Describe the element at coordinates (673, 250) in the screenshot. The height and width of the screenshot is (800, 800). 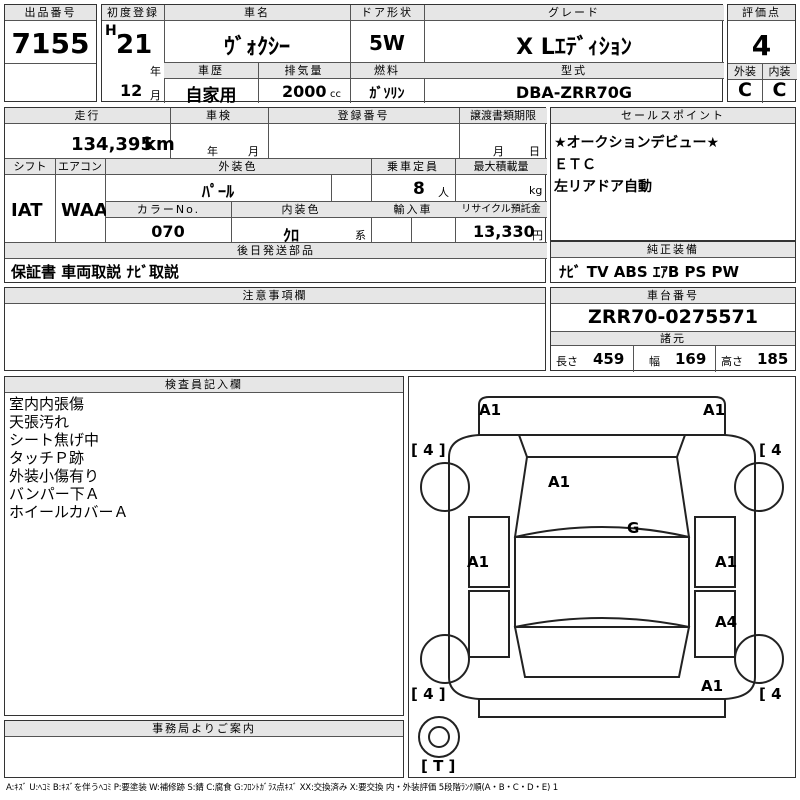
I see `equip-label: 純正装備` at that location.